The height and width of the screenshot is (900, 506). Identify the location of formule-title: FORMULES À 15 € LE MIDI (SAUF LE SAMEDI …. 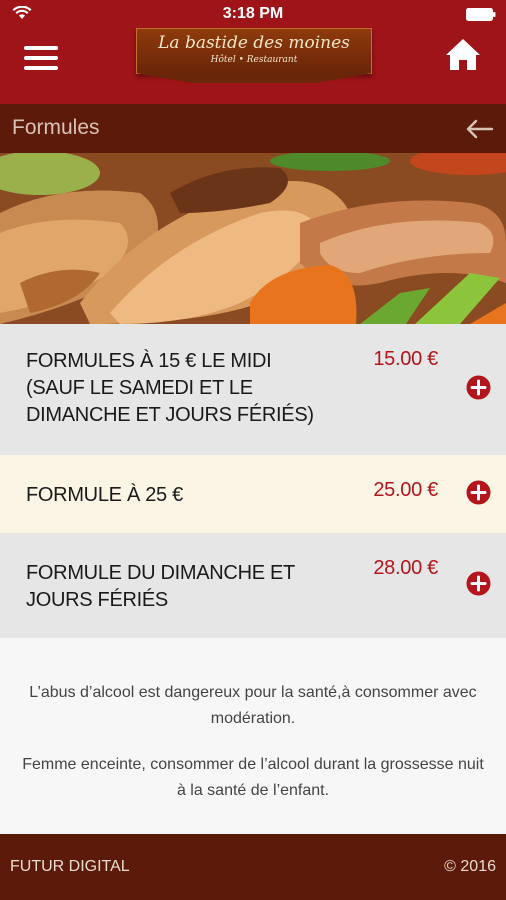
(170, 388).